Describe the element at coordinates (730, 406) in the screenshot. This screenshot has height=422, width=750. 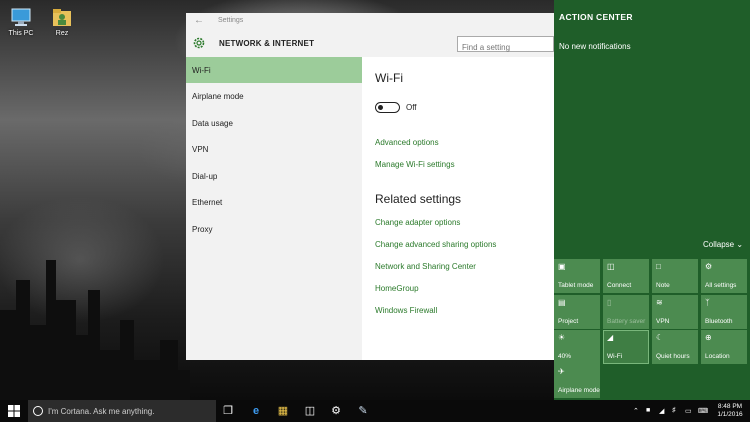
I see `clock-time: 8:48 PM` at that location.